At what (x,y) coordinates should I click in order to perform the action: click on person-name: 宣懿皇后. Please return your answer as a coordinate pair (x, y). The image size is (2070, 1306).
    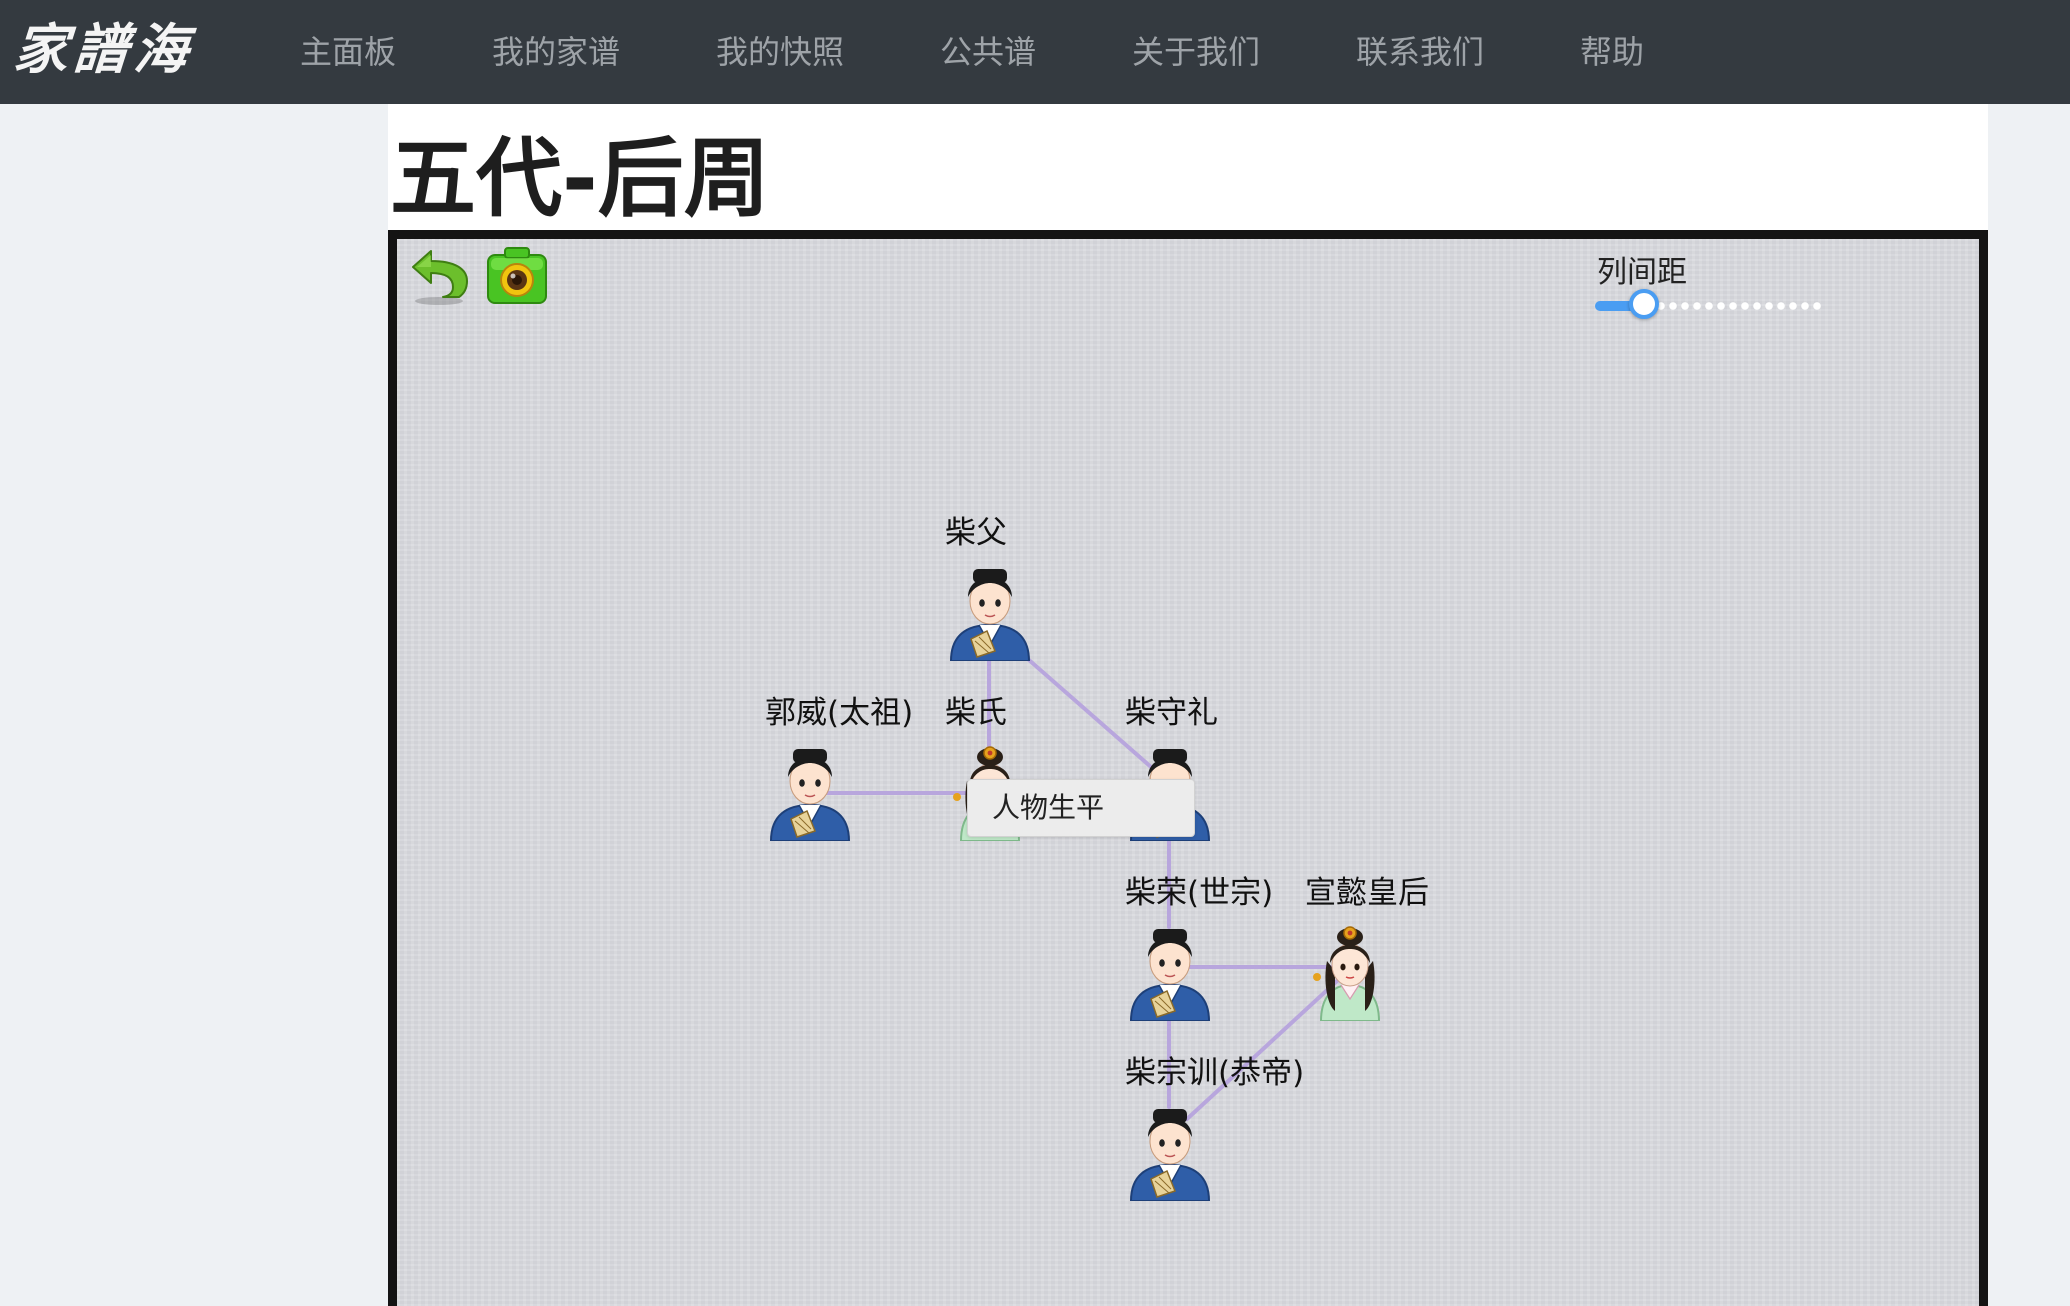
    Looking at the image, I should click on (1367, 893).